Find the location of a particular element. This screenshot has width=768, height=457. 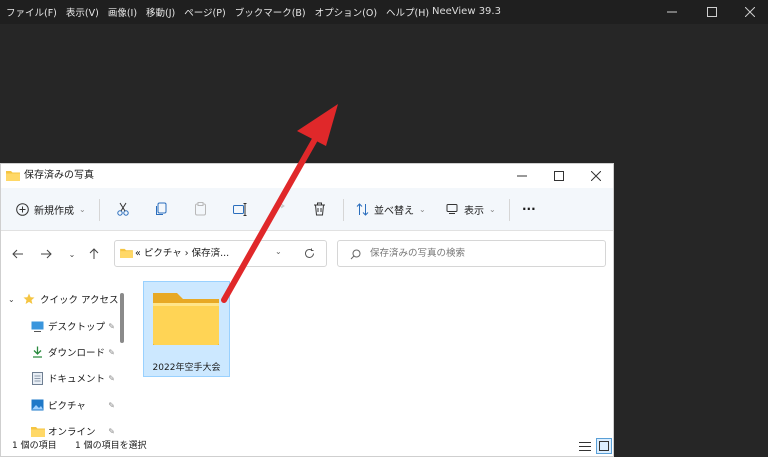

tiles-view-icon is located at coordinates (604, 446).